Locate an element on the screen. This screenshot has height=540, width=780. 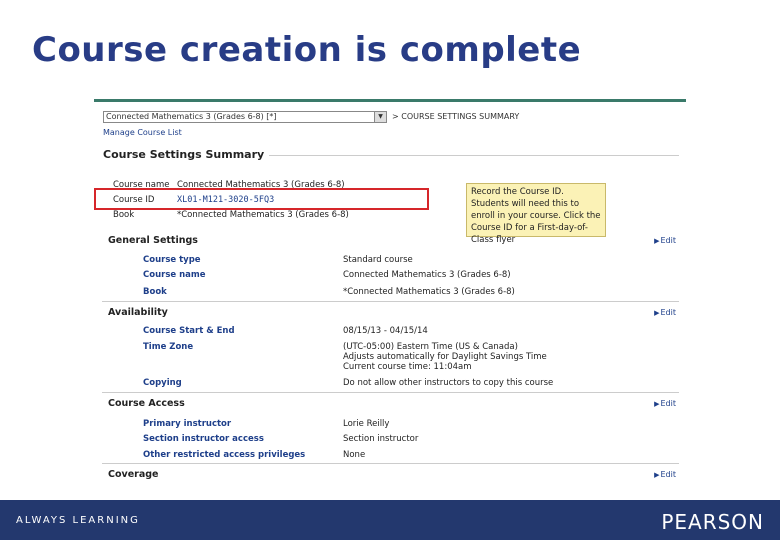
brand-logo: PEARSON is located at coordinates (712, 522).